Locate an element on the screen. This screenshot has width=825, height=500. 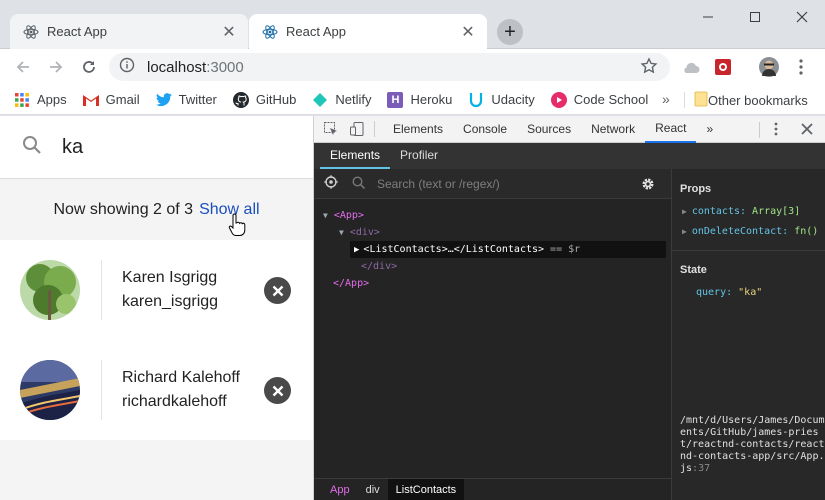
prop-row: ▶ contacts: Array[3] is located at coordinates (741, 211).